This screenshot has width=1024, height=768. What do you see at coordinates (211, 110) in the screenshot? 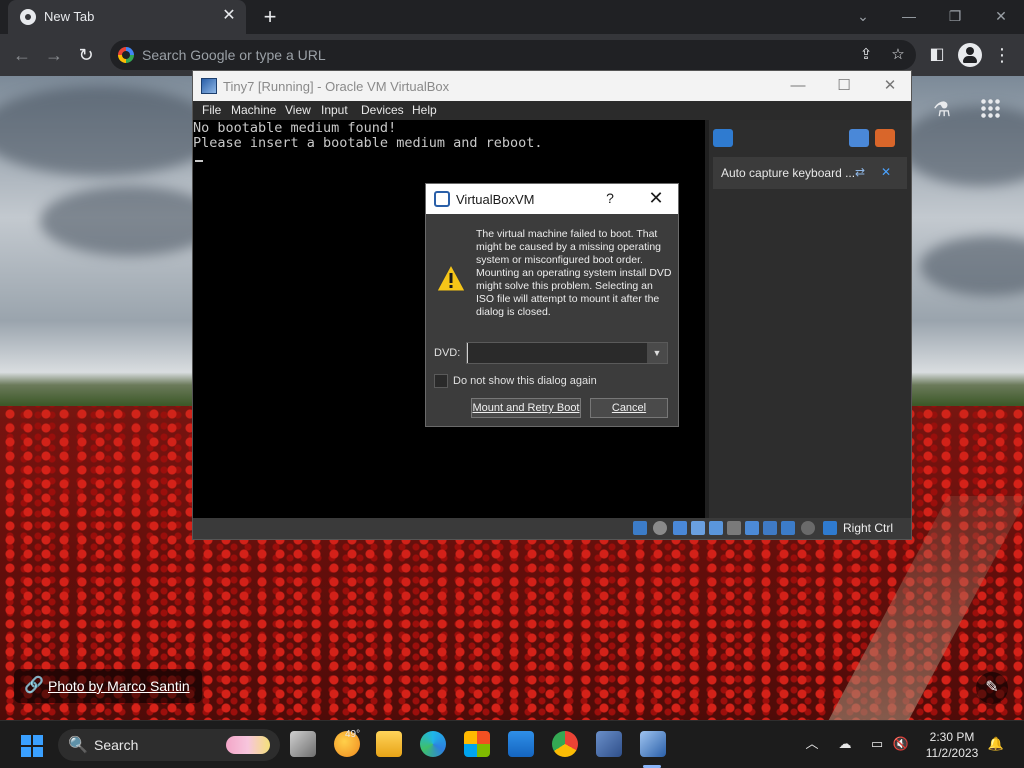
I see `menu-file: File` at bounding box center [211, 110].